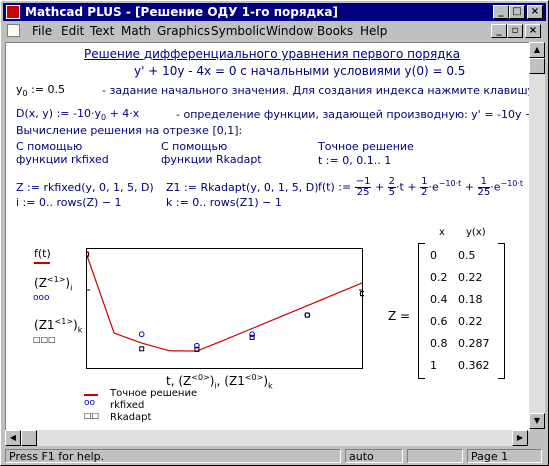 Image resolution: width=549 pixels, height=466 pixels. I want to click on document-icon, so click(13, 30).